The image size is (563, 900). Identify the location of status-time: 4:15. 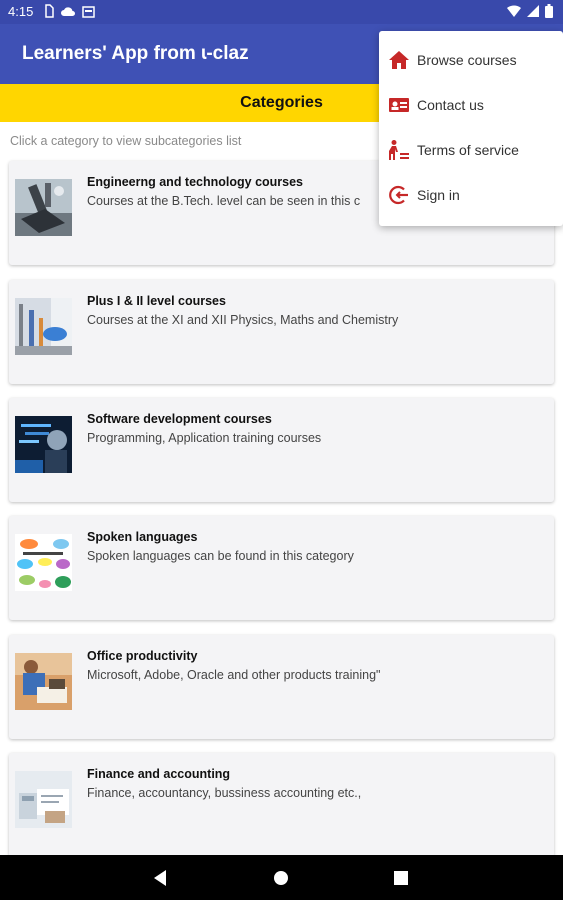
(21, 11).